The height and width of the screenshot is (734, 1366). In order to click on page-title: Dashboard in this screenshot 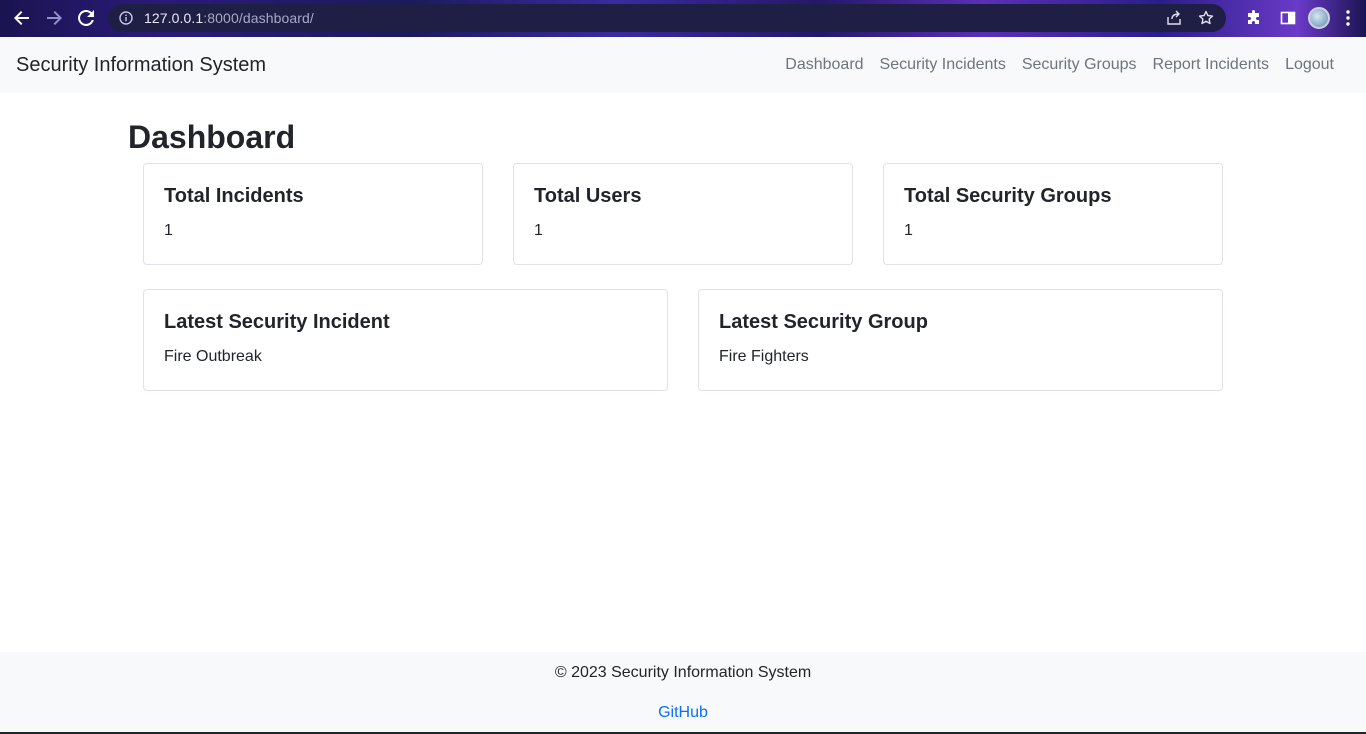, I will do `click(212, 137)`.